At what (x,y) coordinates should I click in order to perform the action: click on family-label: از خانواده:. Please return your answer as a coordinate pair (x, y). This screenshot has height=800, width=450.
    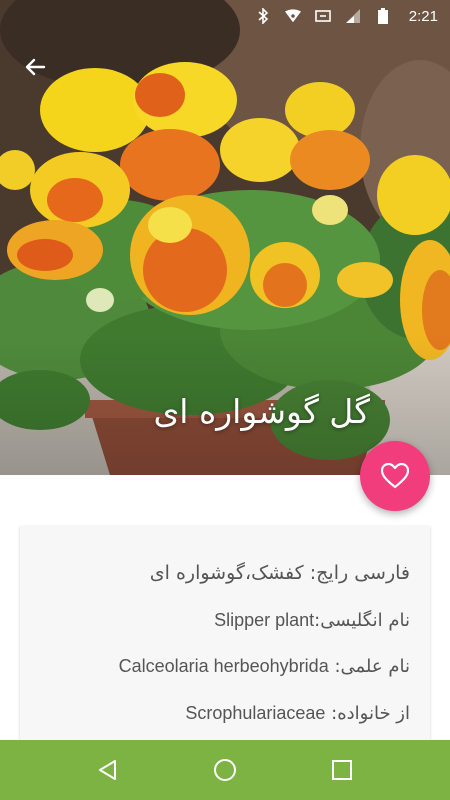
    Looking at the image, I should click on (370, 713).